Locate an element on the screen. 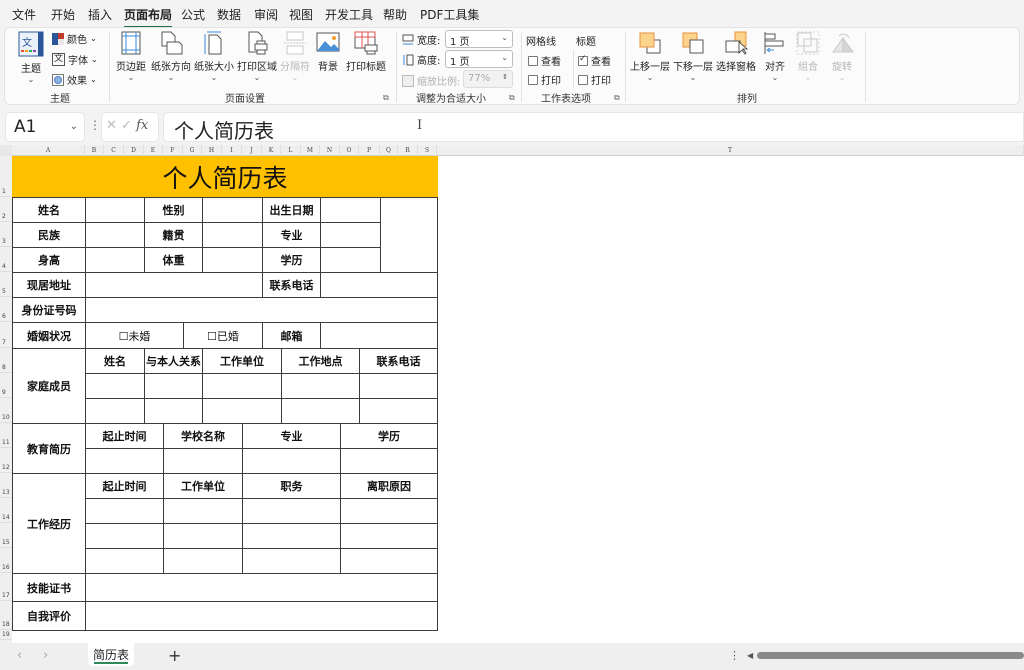 Image resolution: width=1024 pixels, height=670 pixels. sheet-options-launcher-icon: ⧉ is located at coordinates (617, 98).